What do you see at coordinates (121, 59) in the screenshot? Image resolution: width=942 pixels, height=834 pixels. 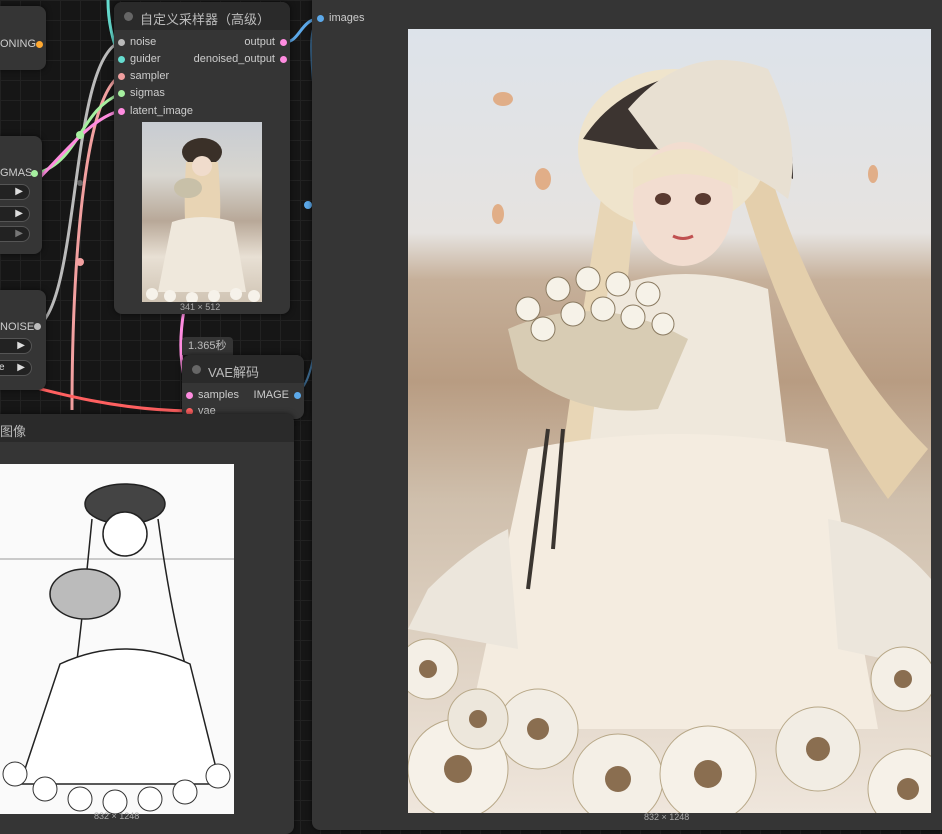 I see `guider-input-socket` at bounding box center [121, 59].